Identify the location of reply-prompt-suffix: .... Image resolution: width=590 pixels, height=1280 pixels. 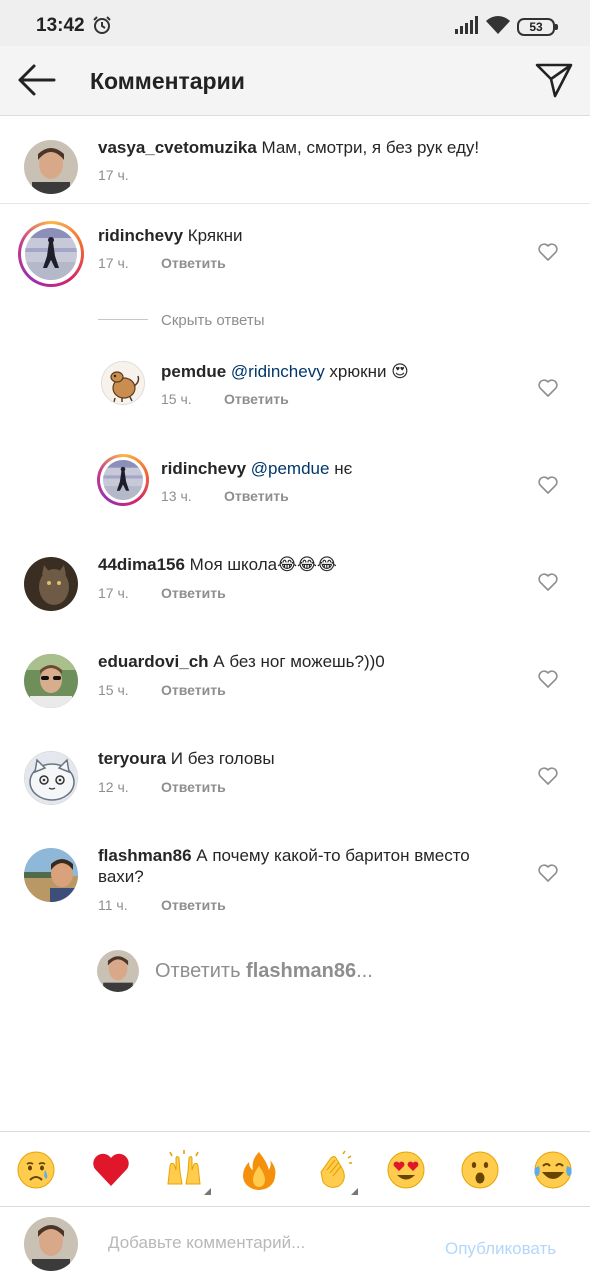
(364, 971).